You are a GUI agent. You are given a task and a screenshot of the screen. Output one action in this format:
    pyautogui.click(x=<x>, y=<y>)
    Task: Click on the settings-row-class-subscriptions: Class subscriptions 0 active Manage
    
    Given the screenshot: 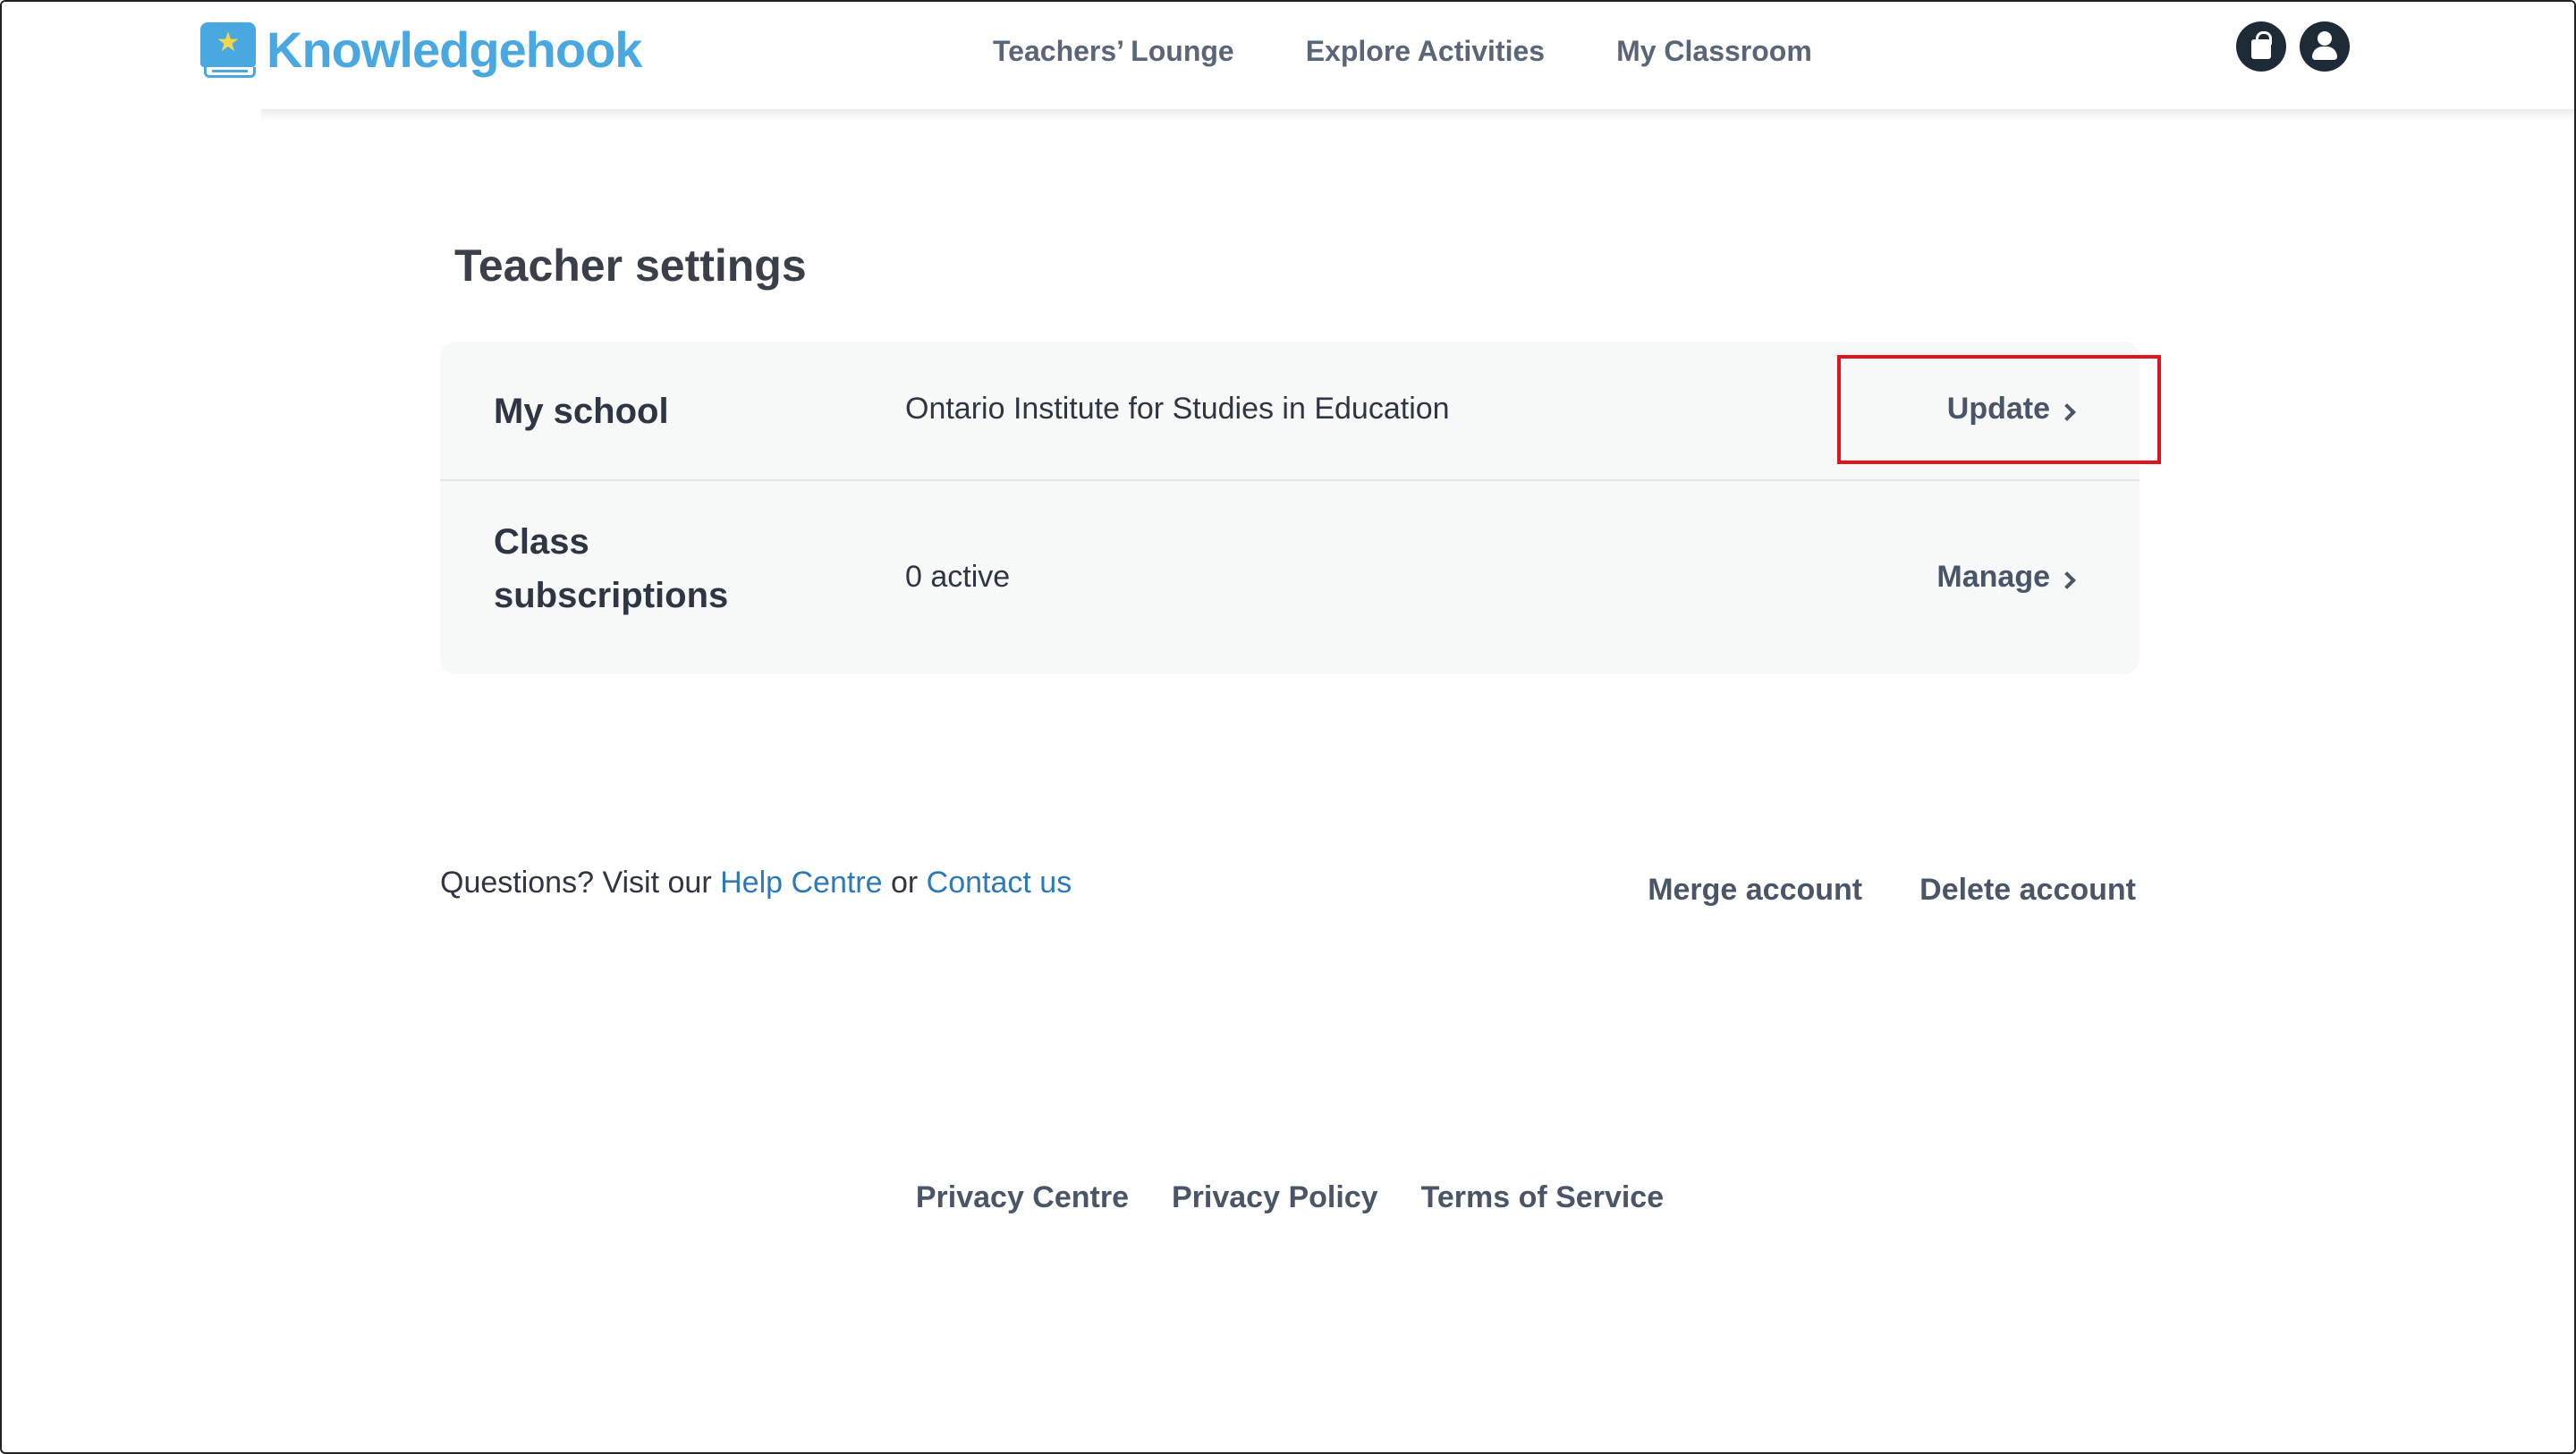 What is the action you would take?
    pyautogui.click(x=1290, y=578)
    